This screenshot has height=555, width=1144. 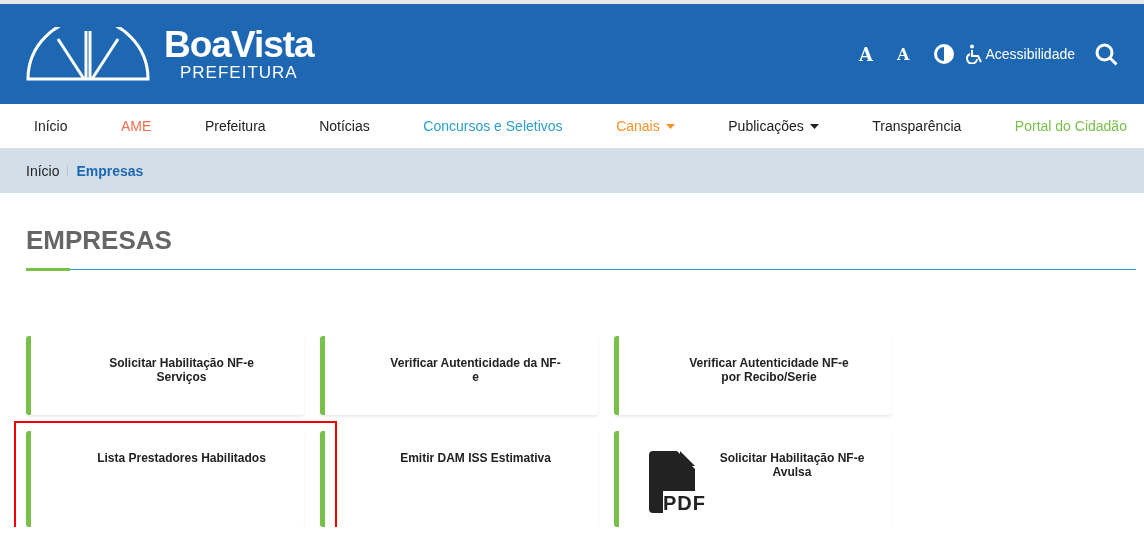 I want to click on card-title: Lista Prestadores Habilitados, so click(x=181, y=458).